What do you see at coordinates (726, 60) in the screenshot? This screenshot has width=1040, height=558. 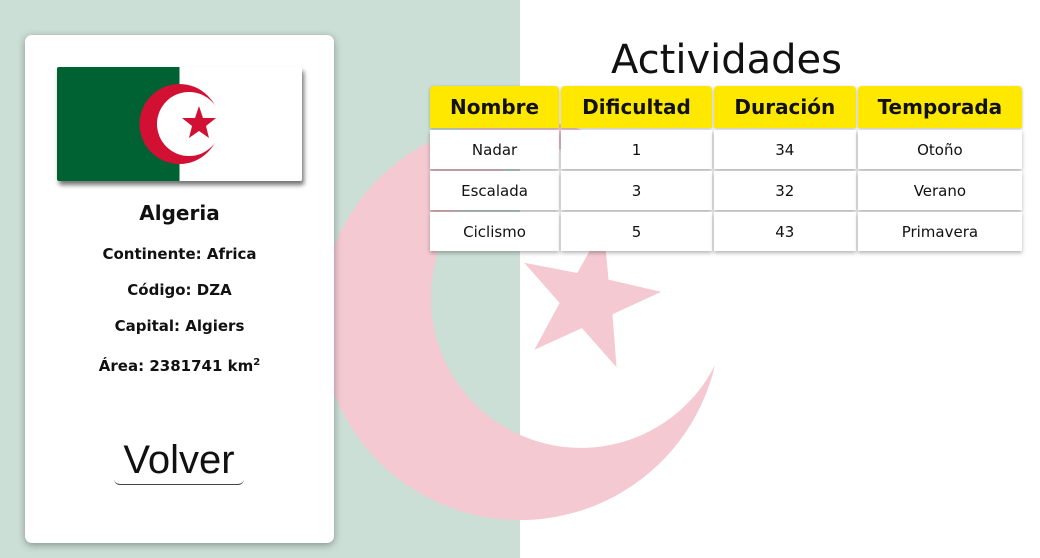 I see `activities-title: Actividades` at bounding box center [726, 60].